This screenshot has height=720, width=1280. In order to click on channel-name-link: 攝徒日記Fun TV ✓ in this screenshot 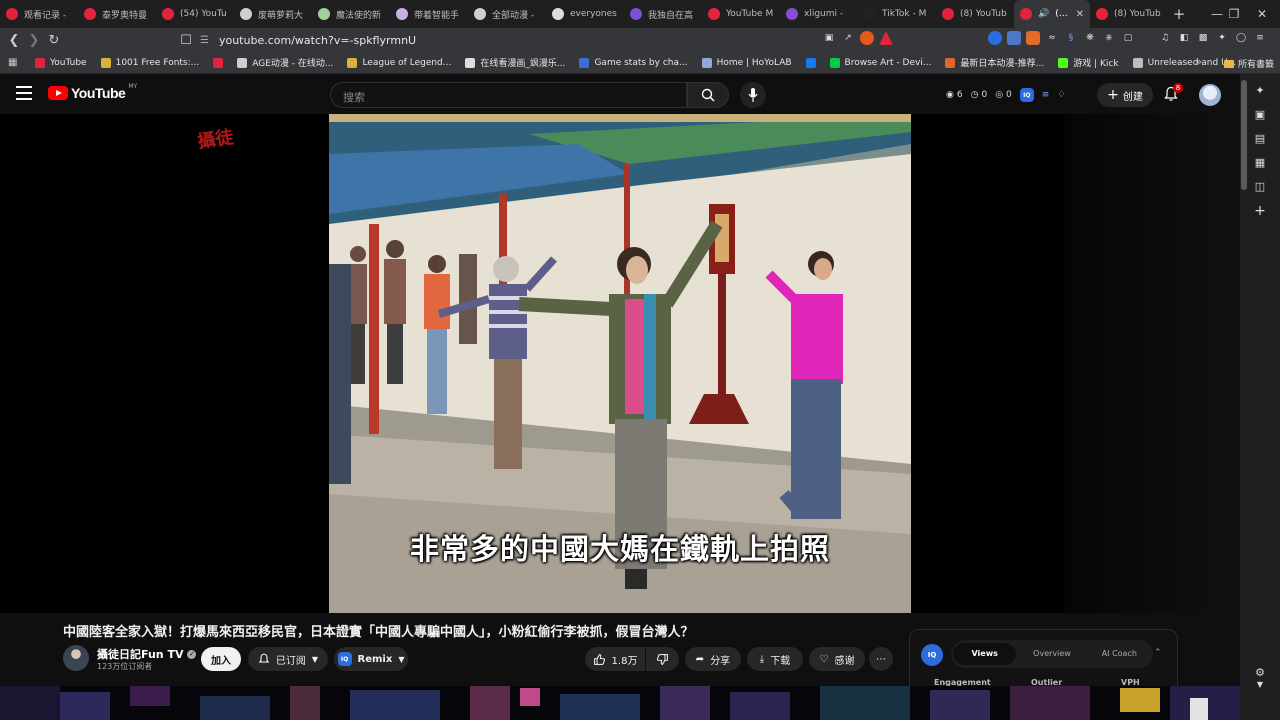, I will do `click(147, 654)`.